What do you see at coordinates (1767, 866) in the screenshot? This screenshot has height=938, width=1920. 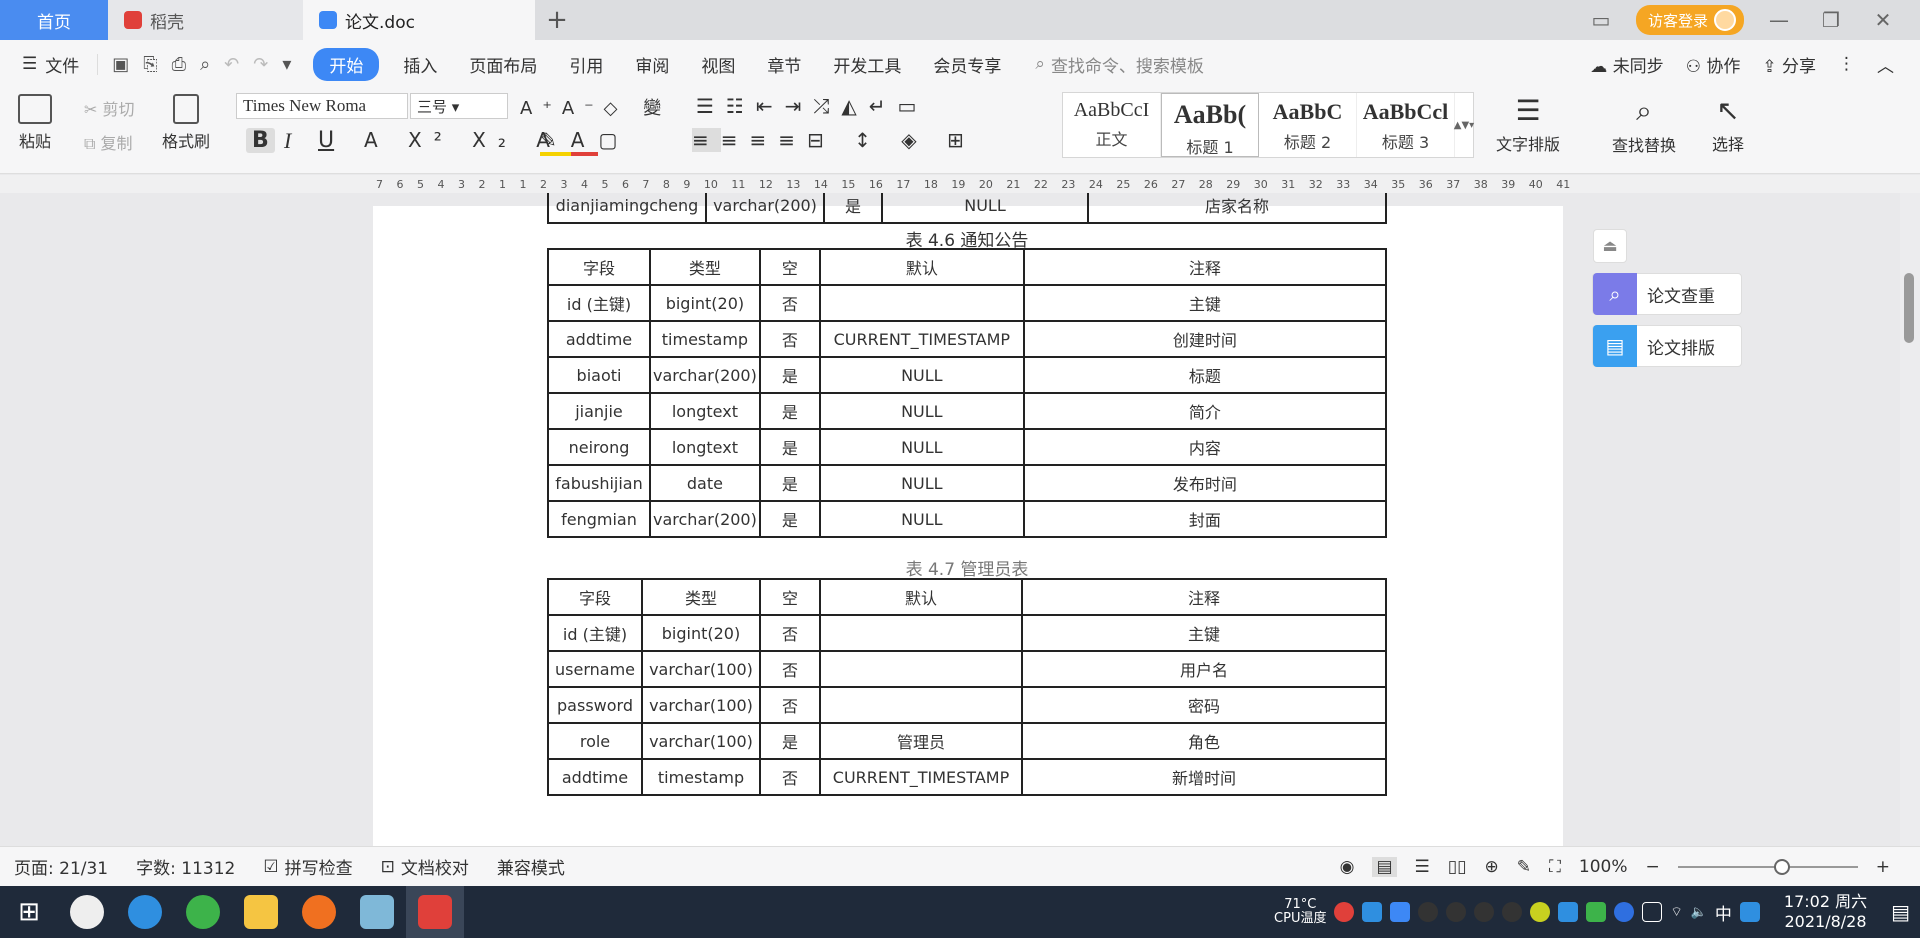 I see `zoom-slider` at bounding box center [1767, 866].